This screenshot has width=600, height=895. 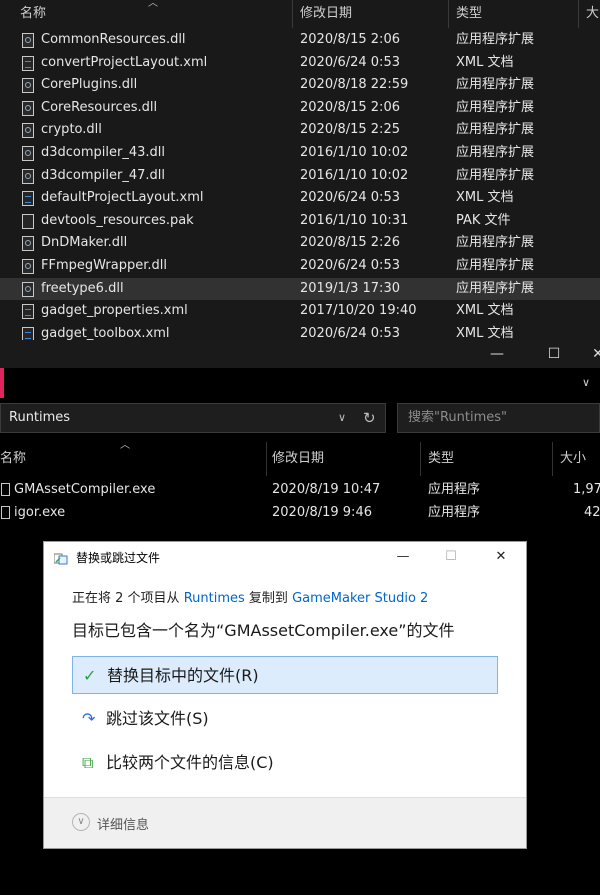 I want to click on dialog-title: 替换或跳过文件, so click(x=118, y=558).